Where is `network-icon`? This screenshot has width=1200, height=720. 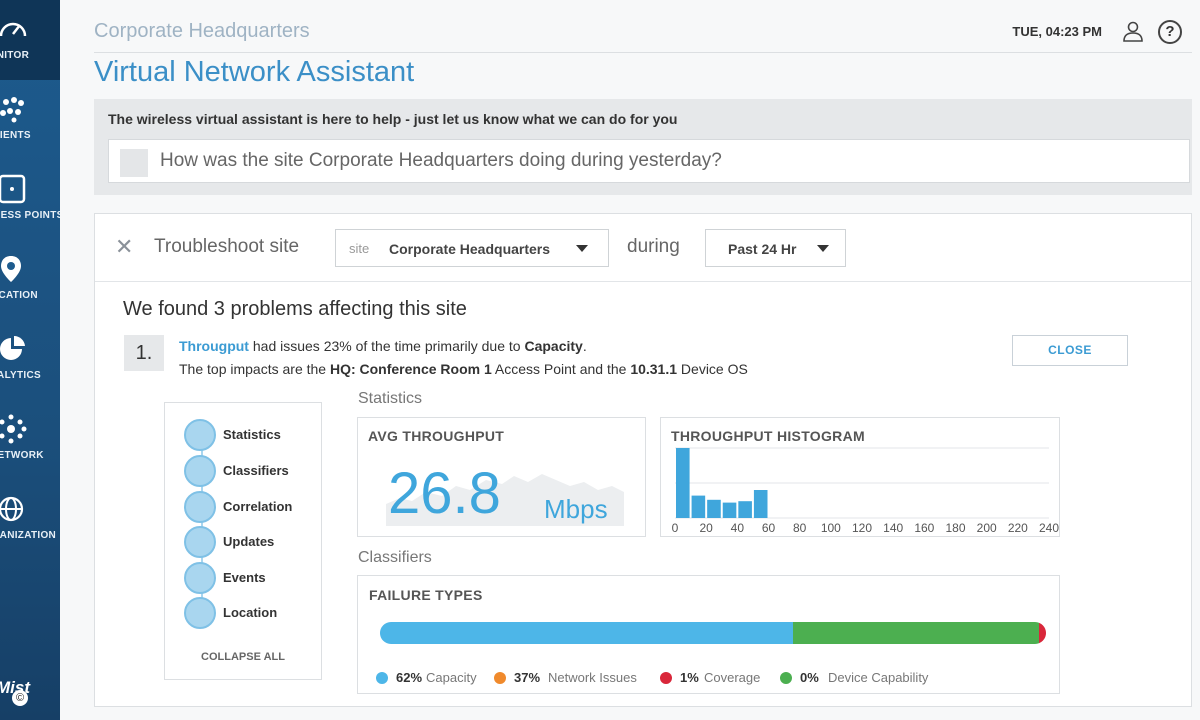 network-icon is located at coordinates (13, 429).